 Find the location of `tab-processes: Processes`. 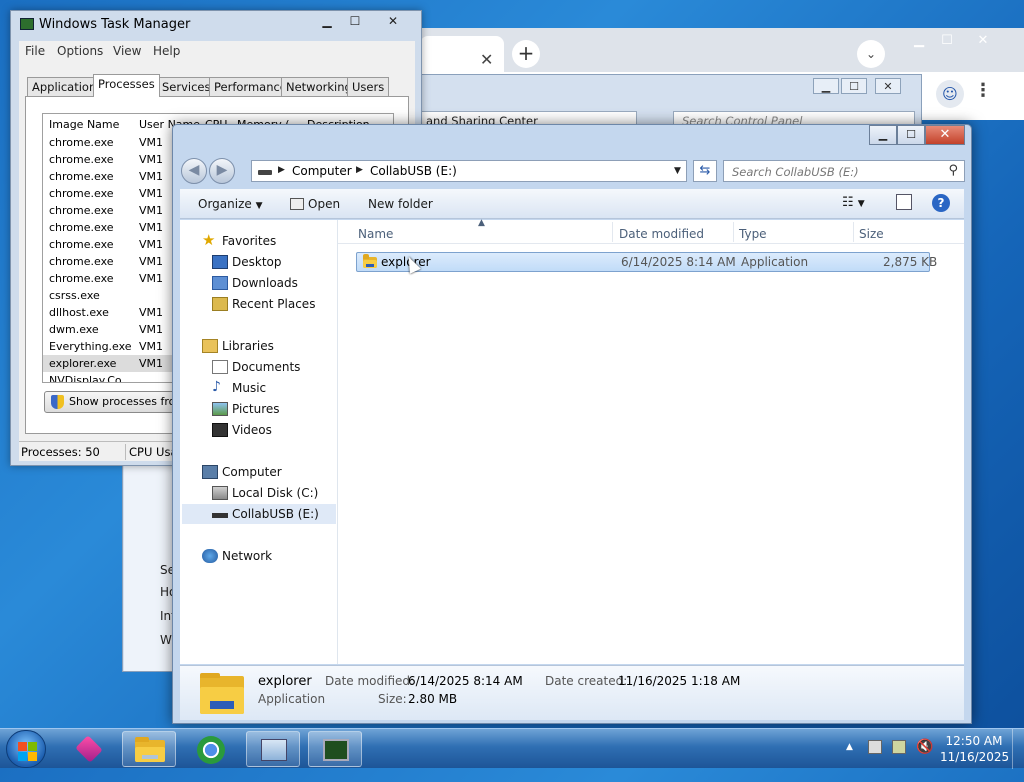

tab-processes: Processes is located at coordinates (126, 85).